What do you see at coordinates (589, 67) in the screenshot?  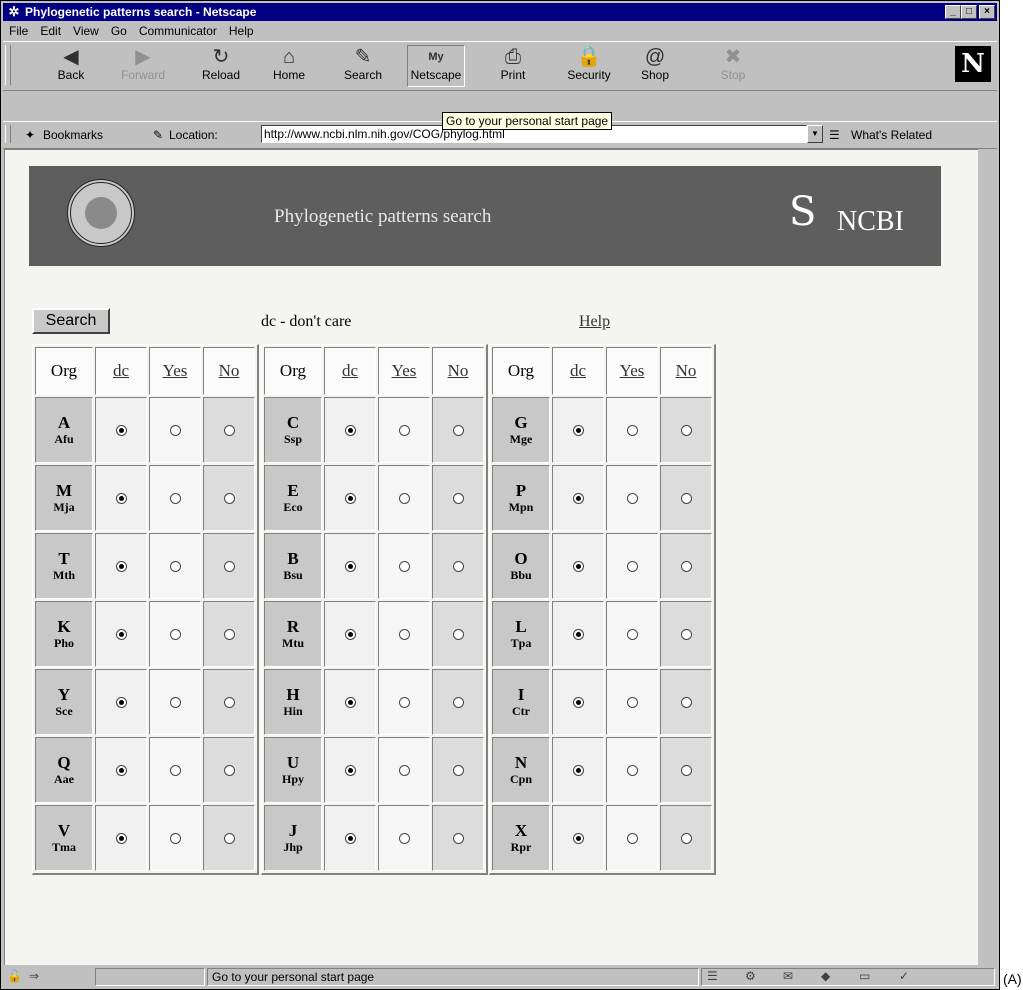 I see `security-button: 🔒 Security` at bounding box center [589, 67].